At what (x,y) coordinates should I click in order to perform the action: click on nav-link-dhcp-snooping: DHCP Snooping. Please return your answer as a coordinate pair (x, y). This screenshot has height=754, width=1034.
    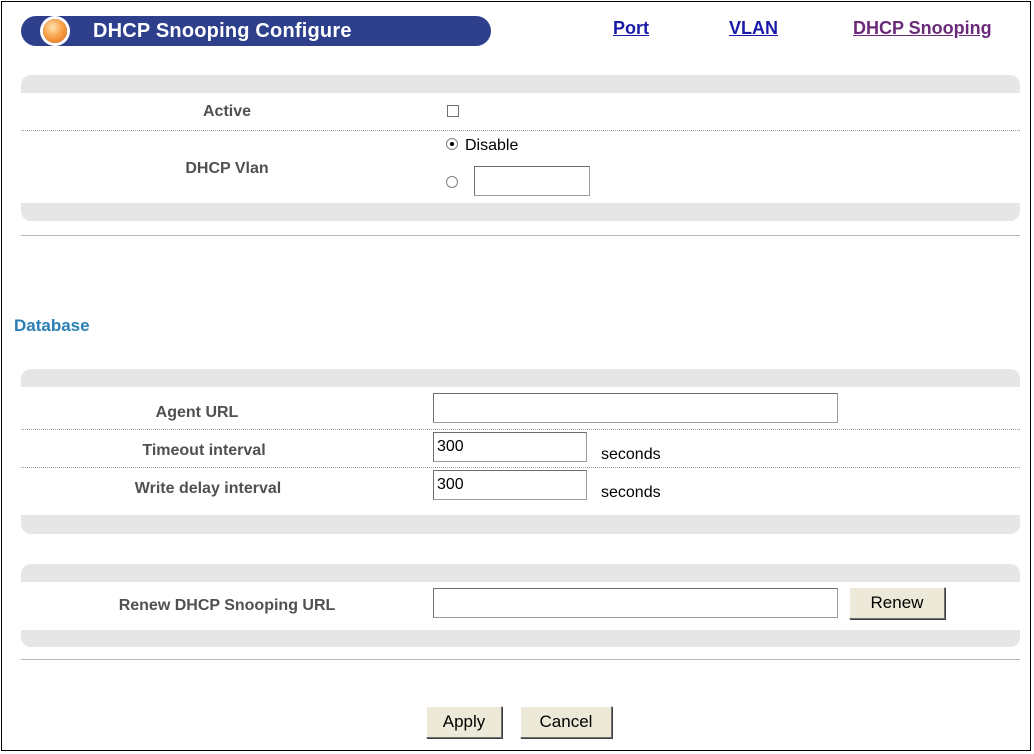
    Looking at the image, I should click on (922, 28).